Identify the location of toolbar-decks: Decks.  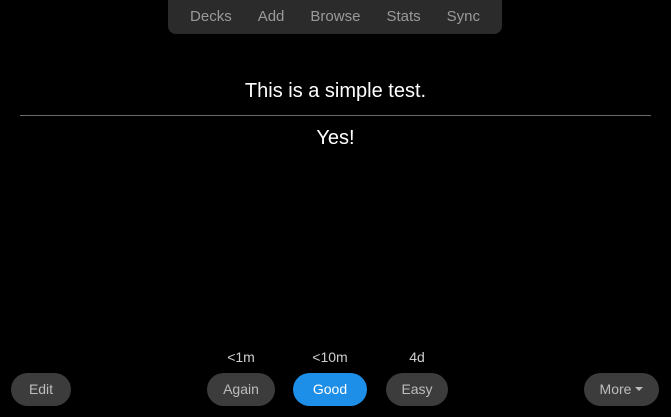
(211, 17).